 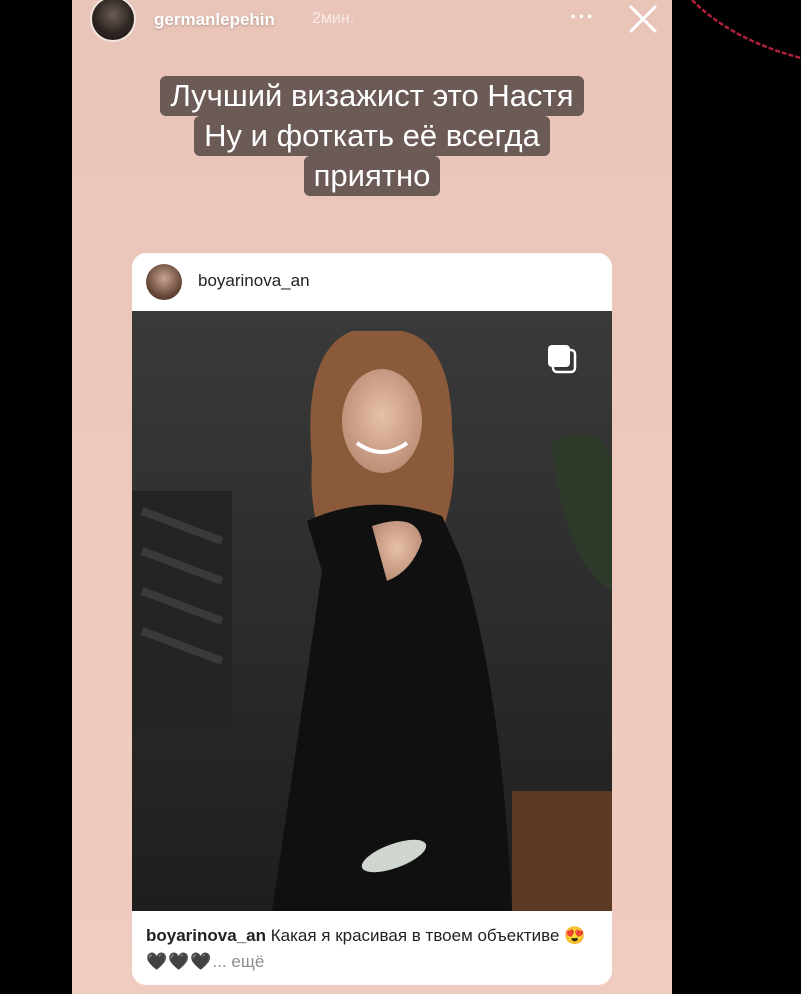 What do you see at coordinates (575, 935) in the screenshot?
I see `caption-emoji: 😍` at bounding box center [575, 935].